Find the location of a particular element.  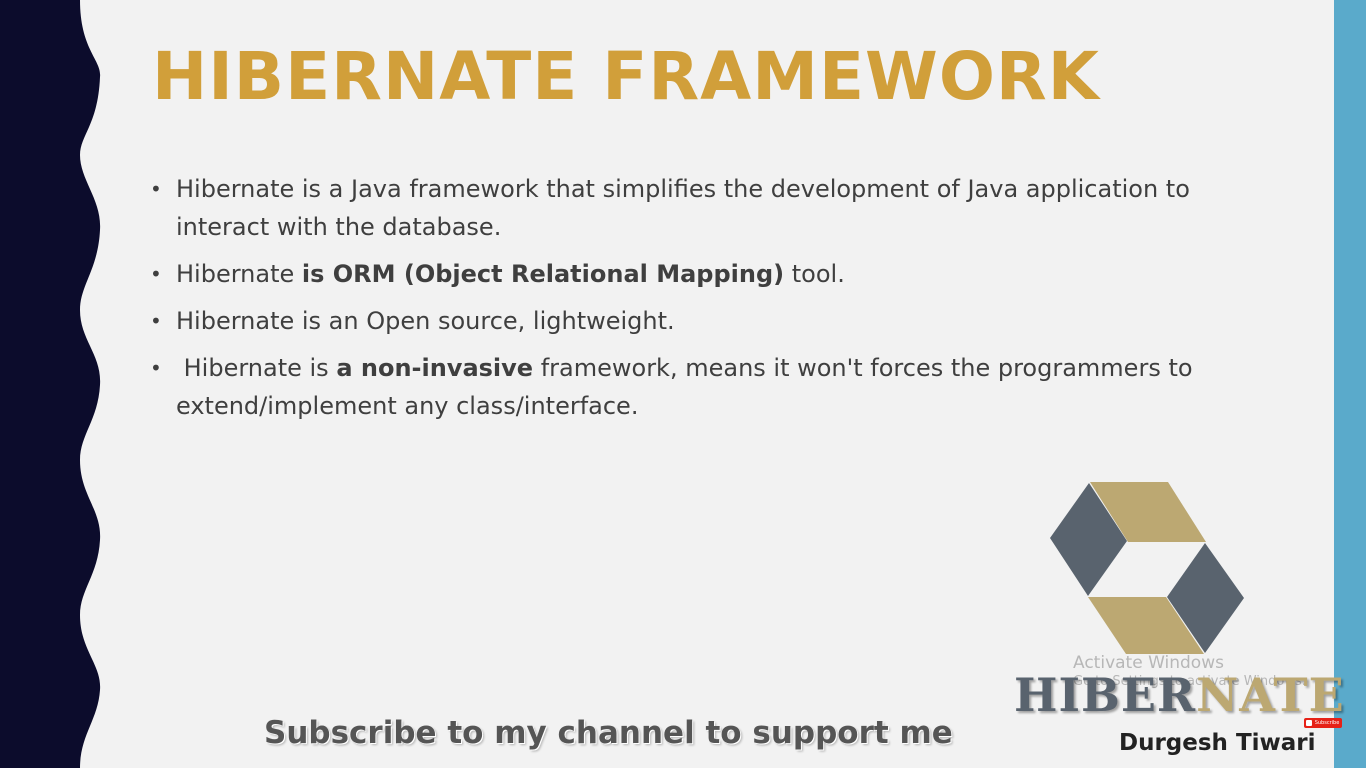

hibernate-logo-text: HIBERNATE is located at coordinates (1179, 695).